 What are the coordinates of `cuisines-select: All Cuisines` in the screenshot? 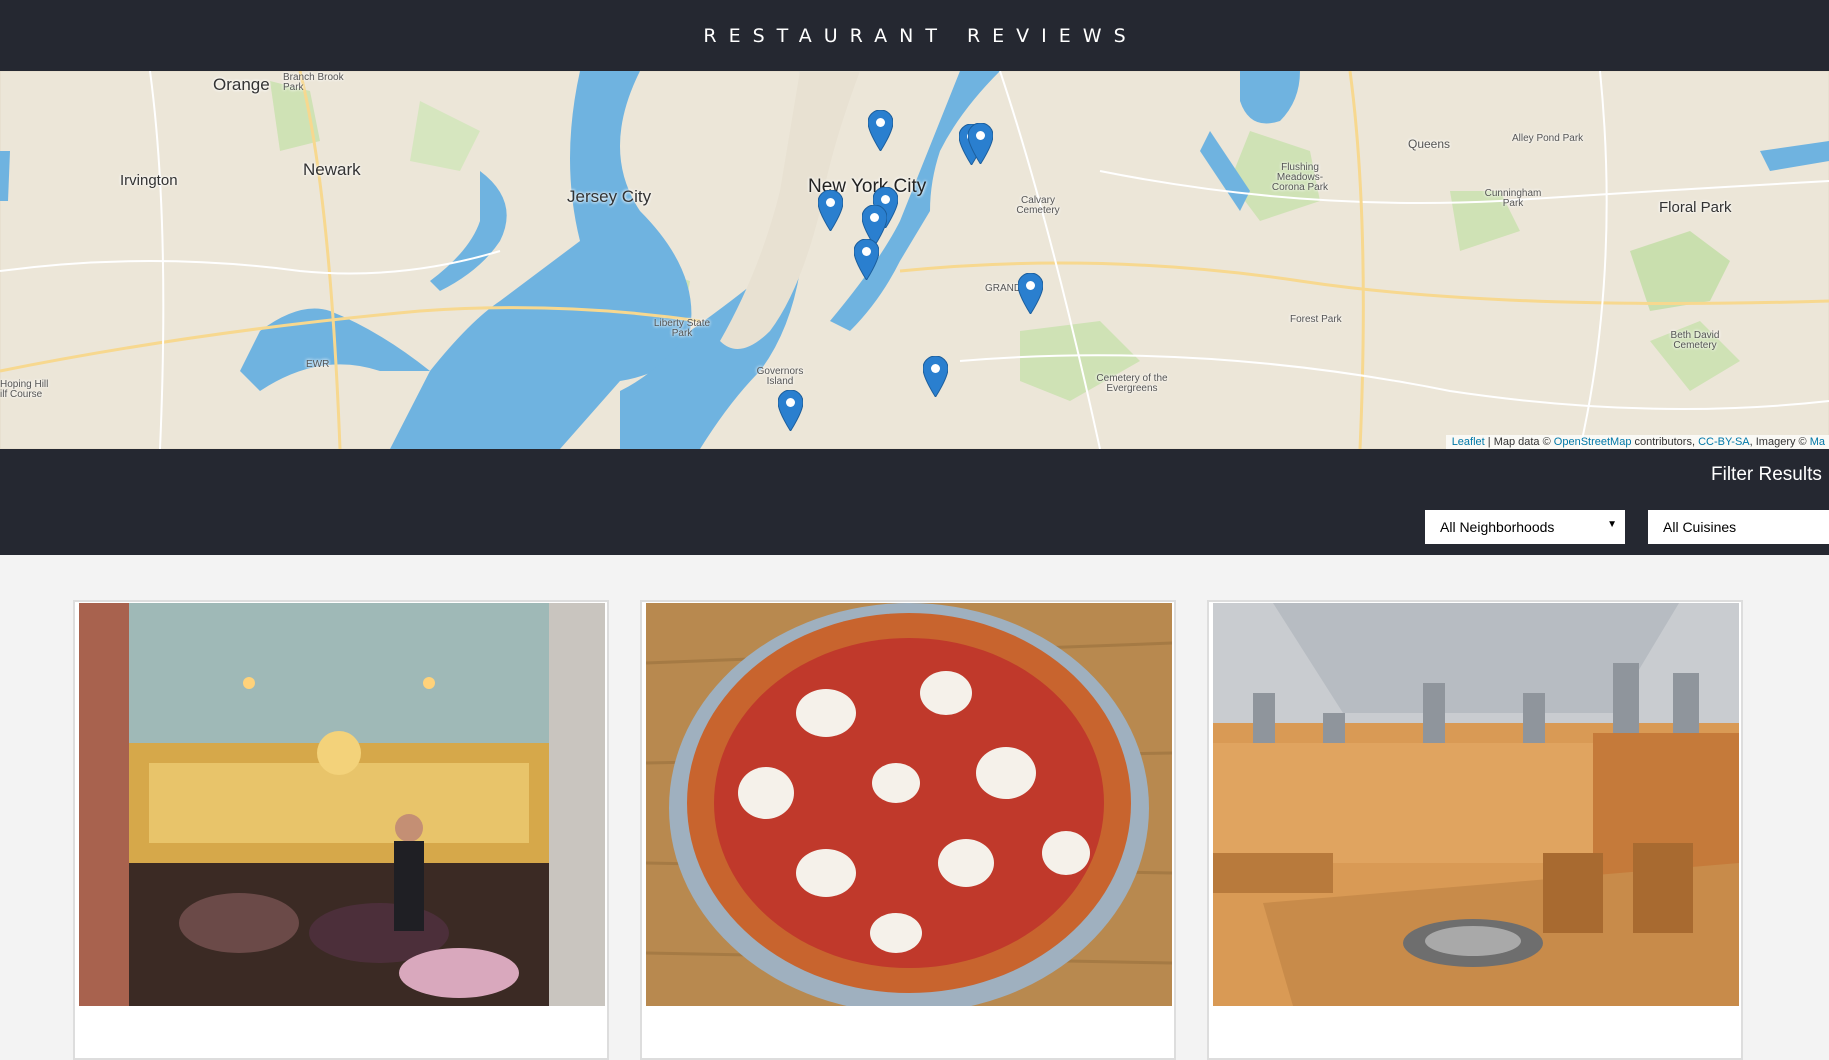 It's located at (1738, 527).